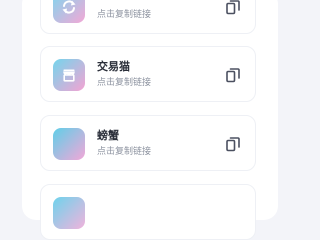 The width and height of the screenshot is (320, 240). Describe the element at coordinates (69, 7) in the screenshot. I see `refresh-icon` at that location.